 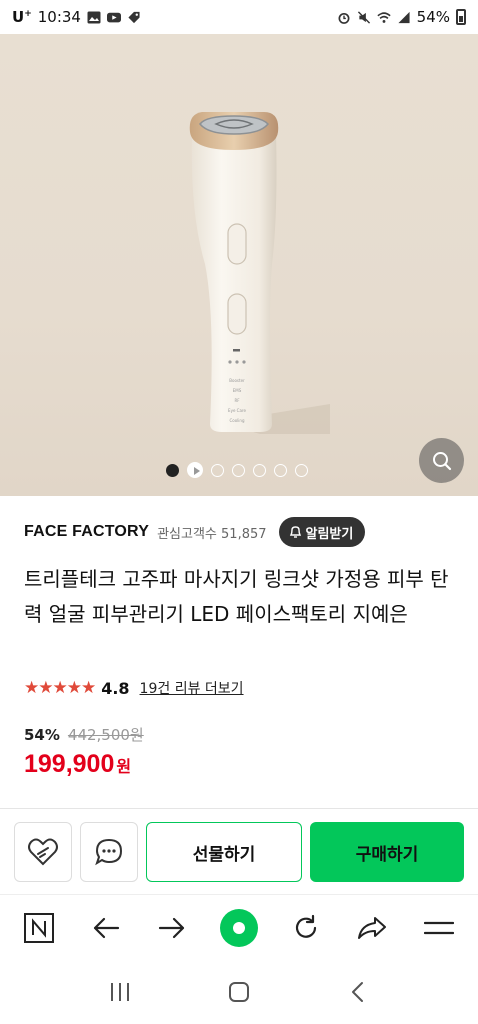 What do you see at coordinates (237, 420) in the screenshot?
I see `device-label: Cooling` at bounding box center [237, 420].